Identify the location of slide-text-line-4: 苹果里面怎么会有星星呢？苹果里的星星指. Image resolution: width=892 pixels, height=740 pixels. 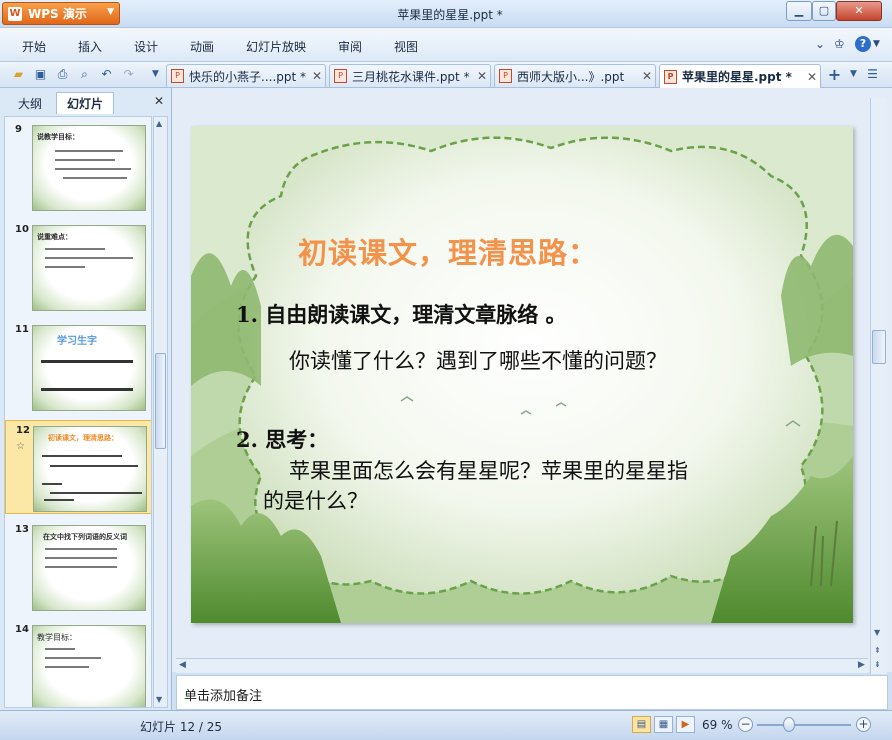
(488, 471).